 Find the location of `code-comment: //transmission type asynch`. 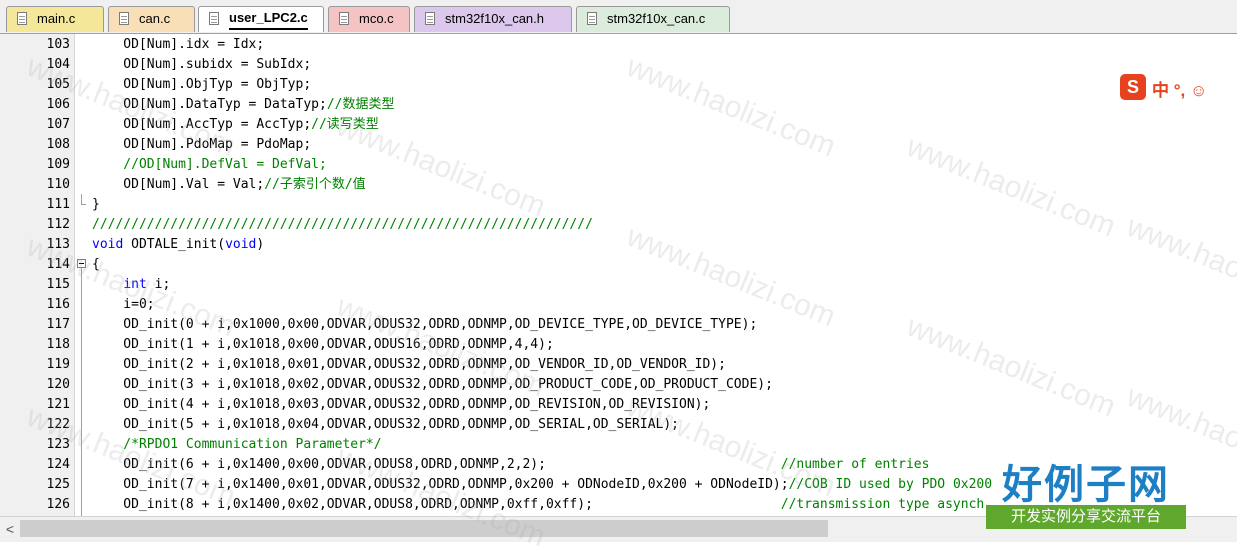

code-comment: //transmission type asynch is located at coordinates (882, 504).